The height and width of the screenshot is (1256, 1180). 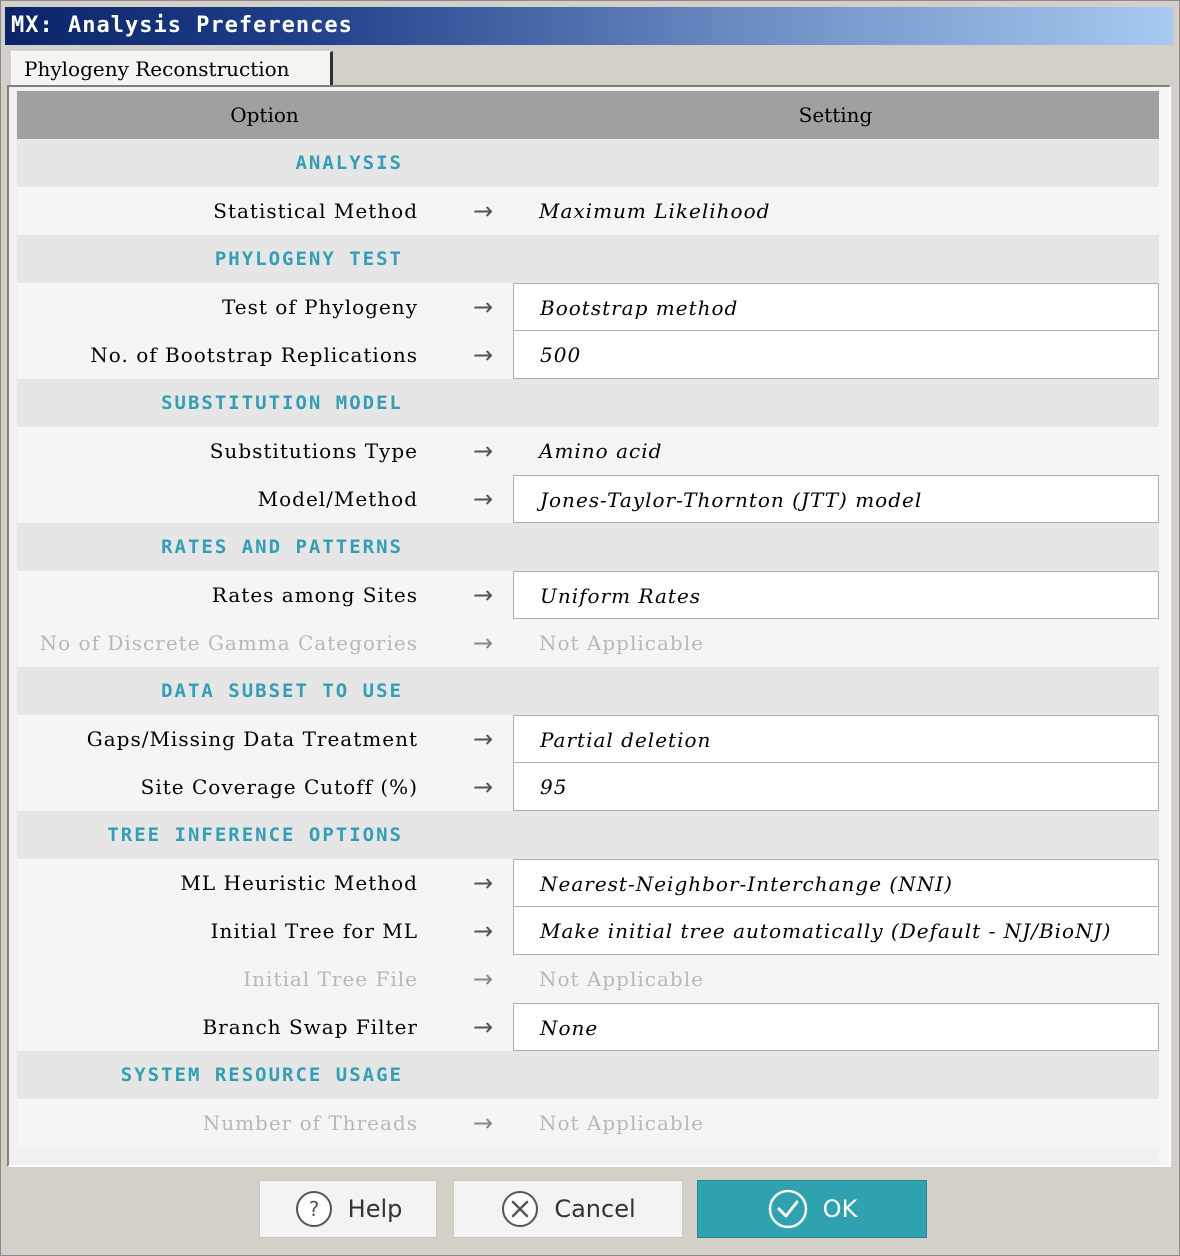 What do you see at coordinates (731, 500) in the screenshot?
I see `setting-value: Jones-Taylor-Thornton (JTT) model` at bounding box center [731, 500].